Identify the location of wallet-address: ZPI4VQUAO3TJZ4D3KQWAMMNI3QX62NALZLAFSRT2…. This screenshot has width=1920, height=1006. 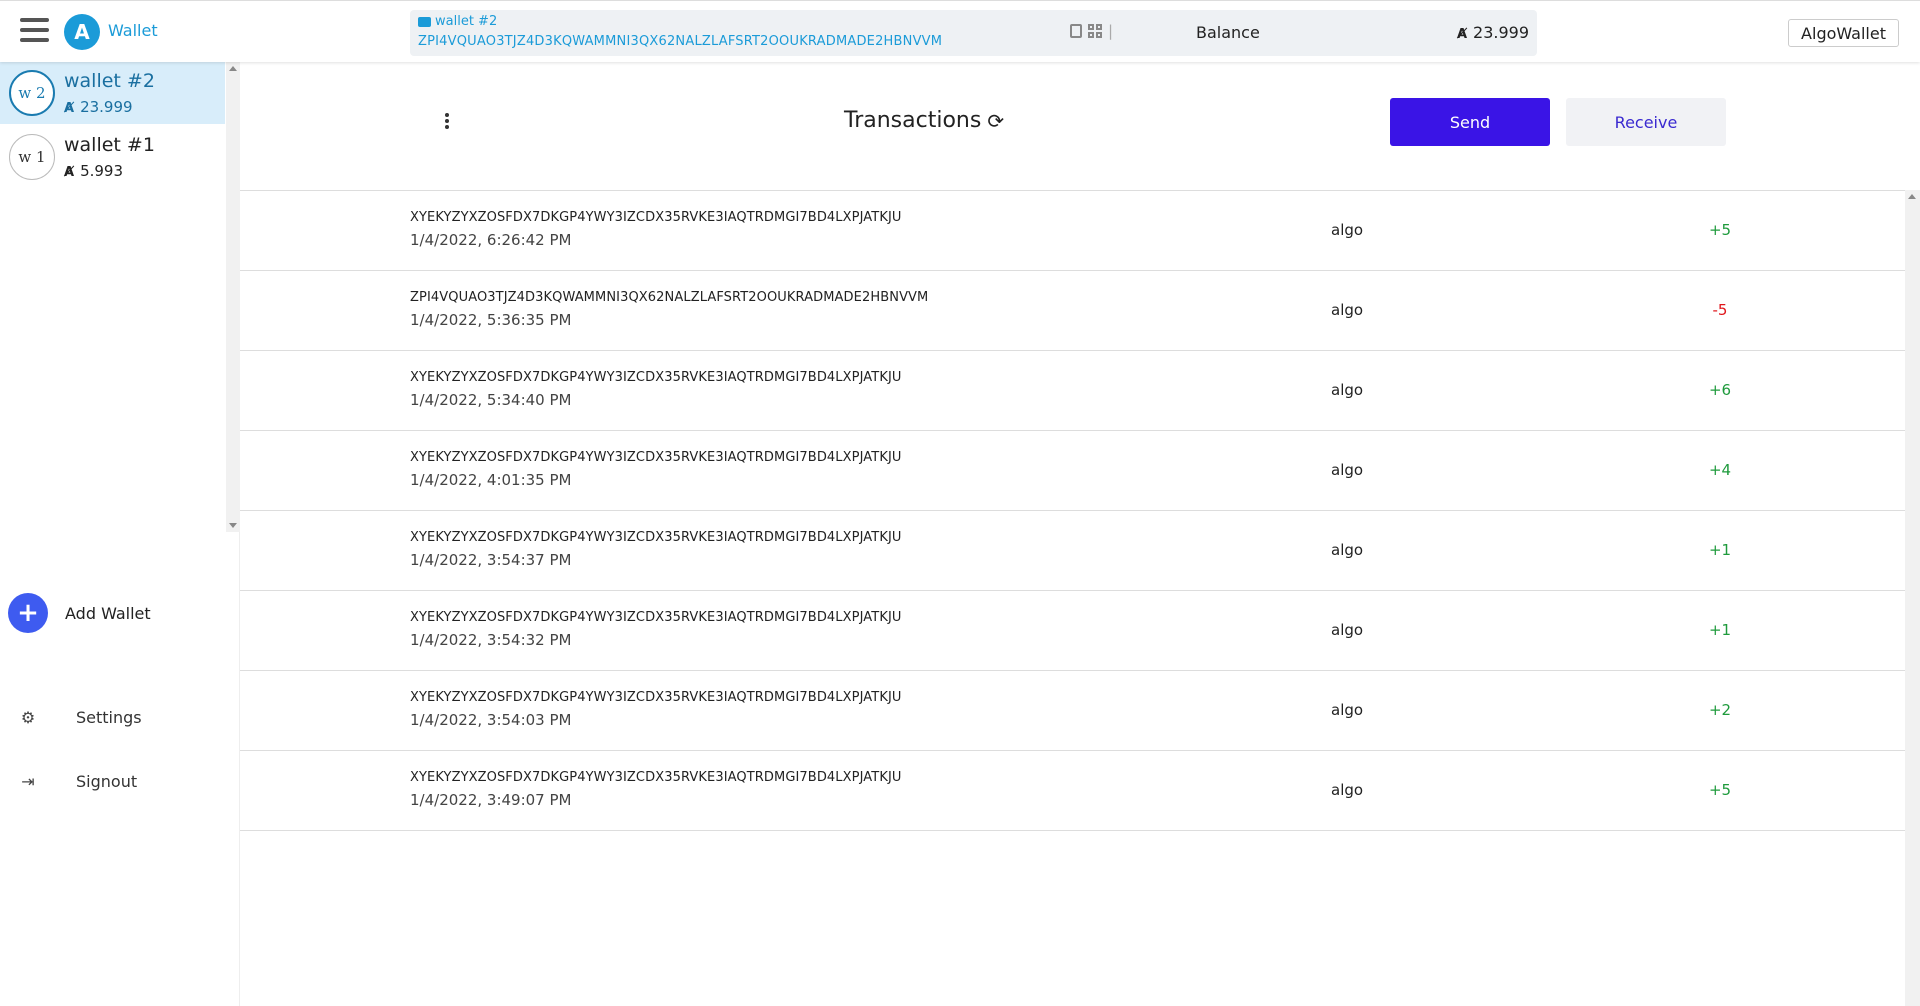
(680, 41).